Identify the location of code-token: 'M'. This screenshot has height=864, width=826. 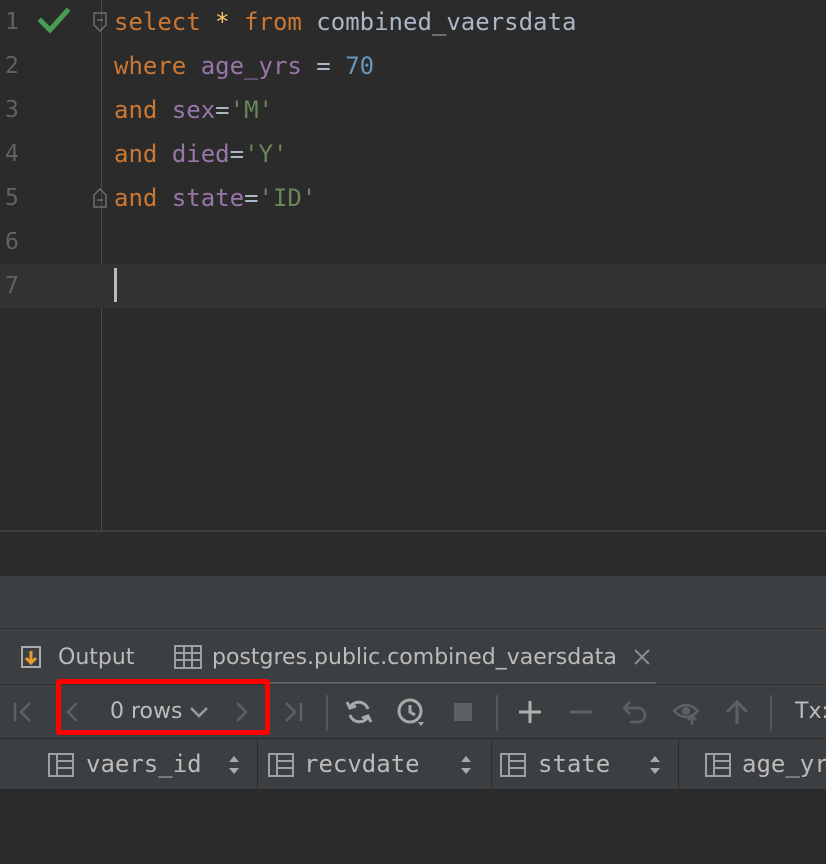
(251, 110).